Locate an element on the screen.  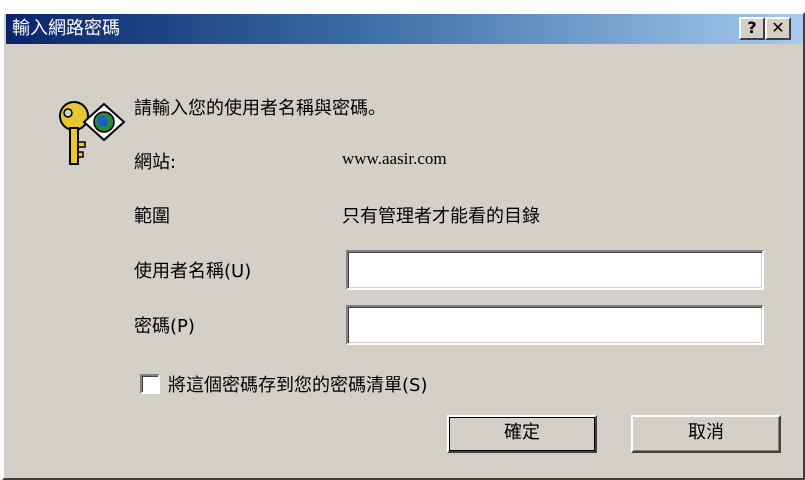
key-globe-icon is located at coordinates (92, 133).